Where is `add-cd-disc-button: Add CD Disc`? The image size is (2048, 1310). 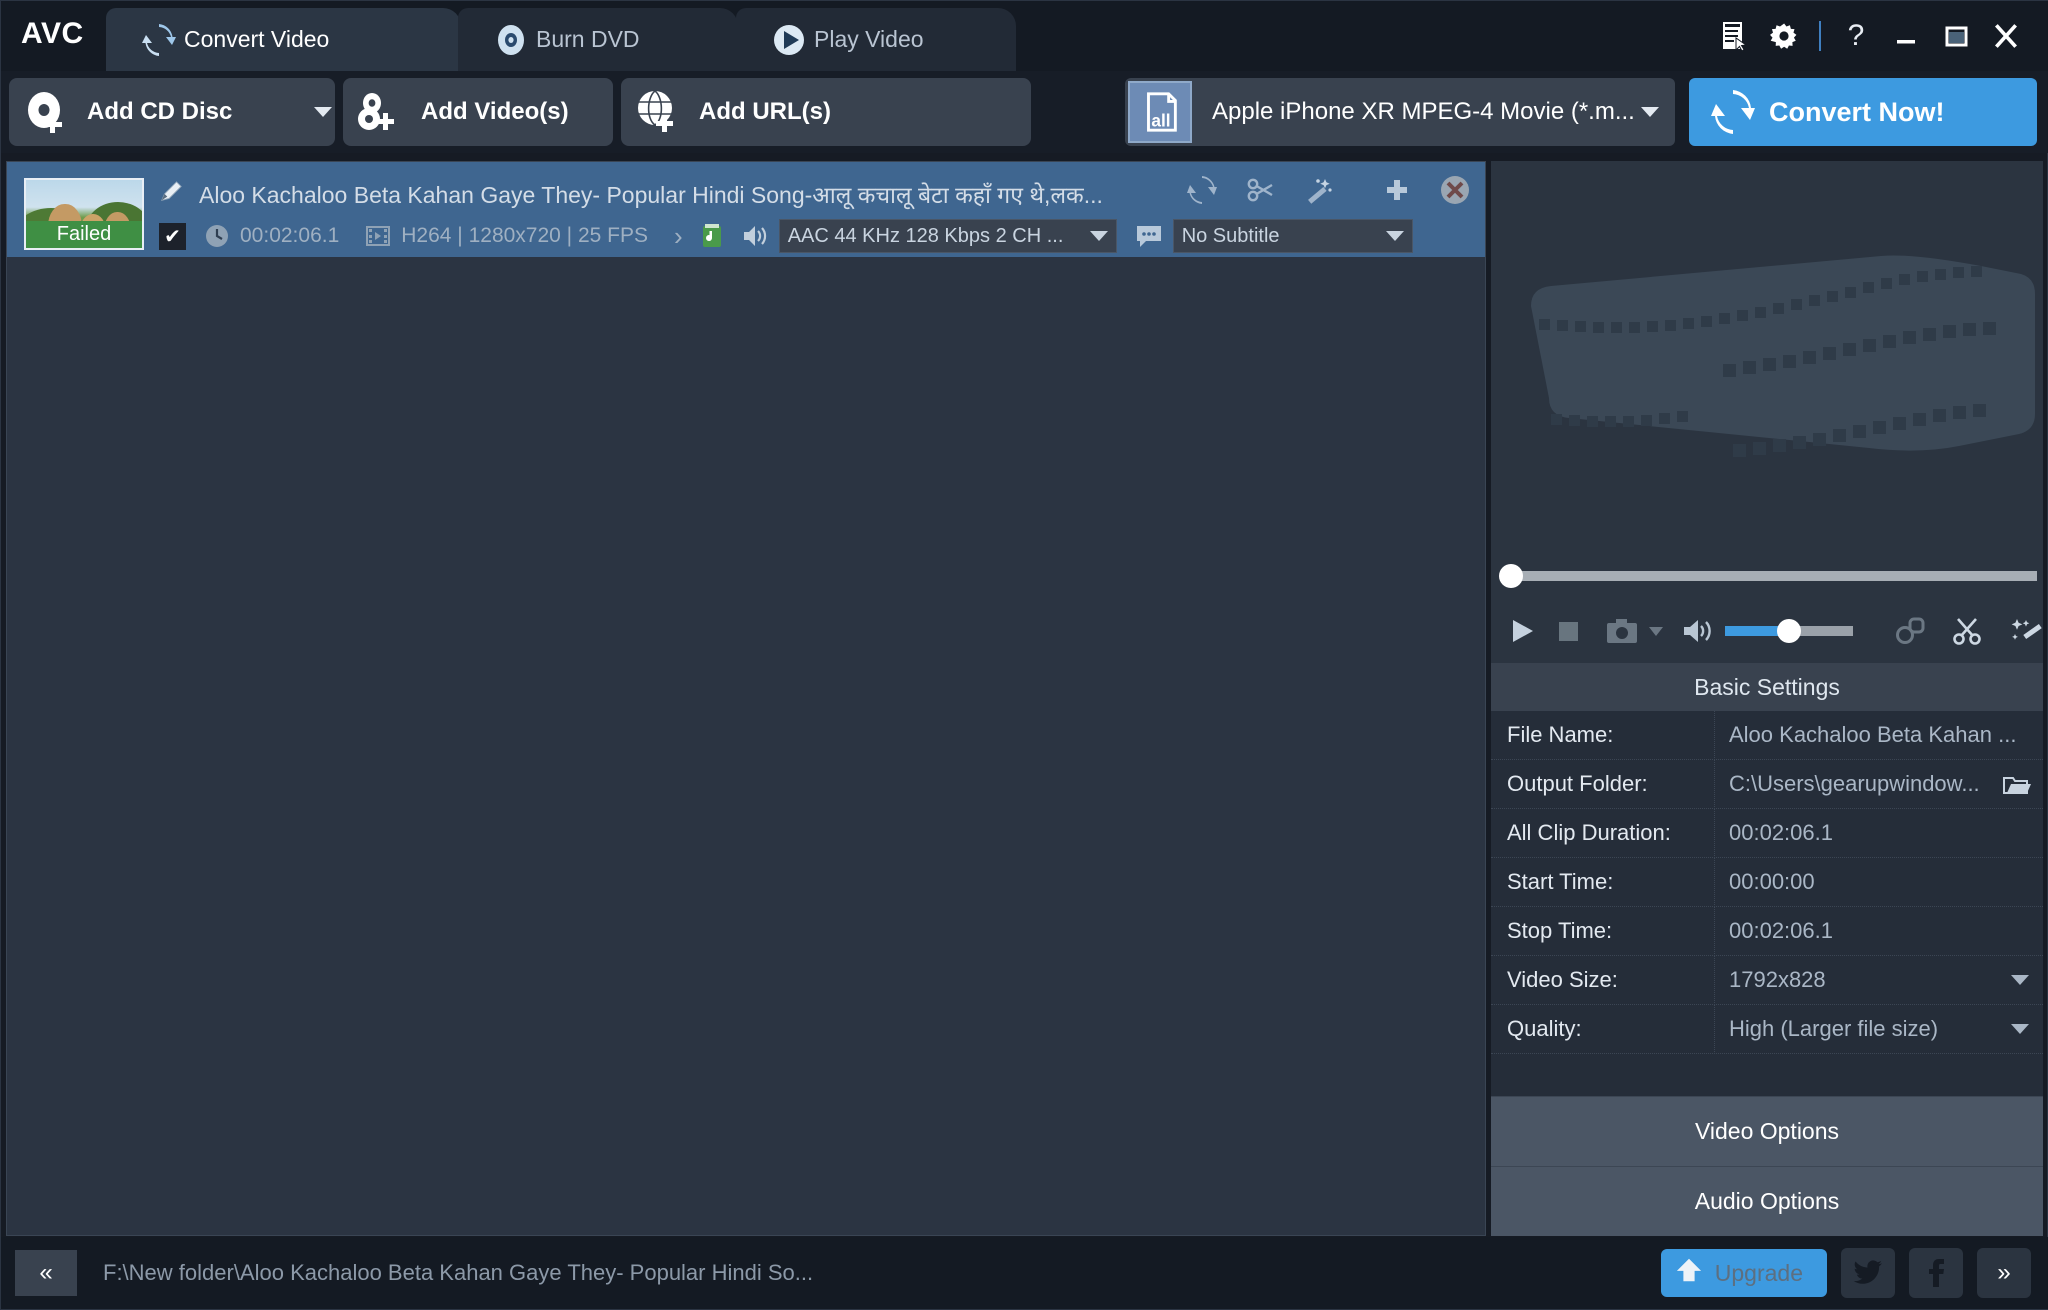
add-cd-disc-button: Add CD Disc is located at coordinates (172, 112).